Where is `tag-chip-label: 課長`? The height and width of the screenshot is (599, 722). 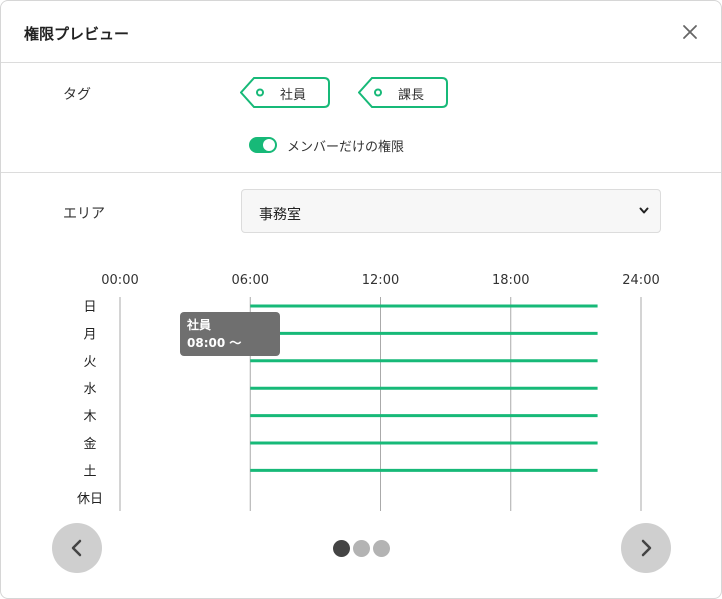 tag-chip-label: 課長 is located at coordinates (411, 95).